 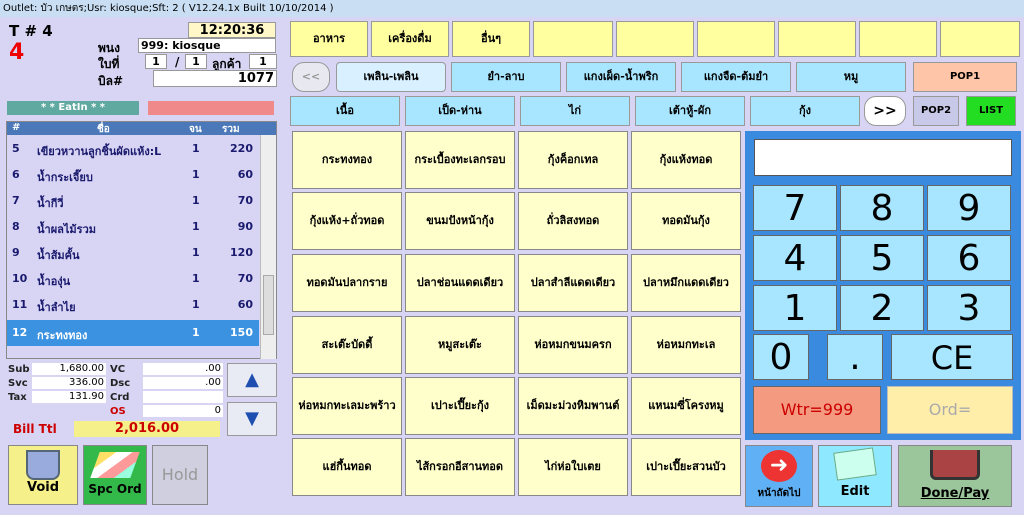 What do you see at coordinates (955, 476) in the screenshot?
I see `done-pay-button: Done/Pay` at bounding box center [955, 476].